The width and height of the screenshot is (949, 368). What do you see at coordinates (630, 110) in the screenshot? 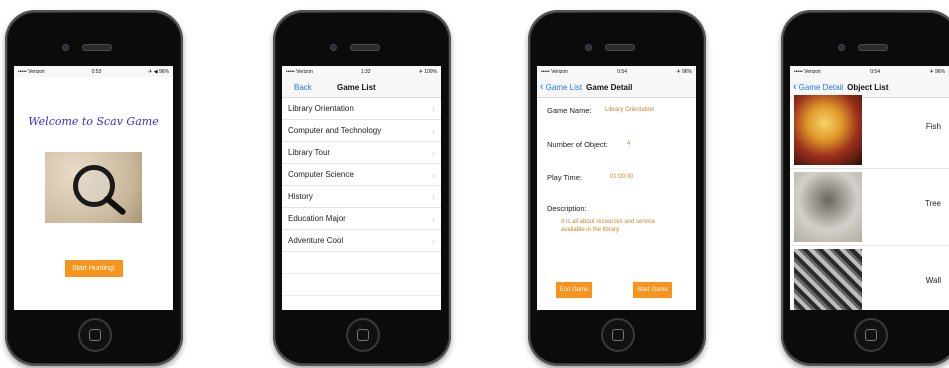
I see `game-name-value: Library Orientation` at bounding box center [630, 110].